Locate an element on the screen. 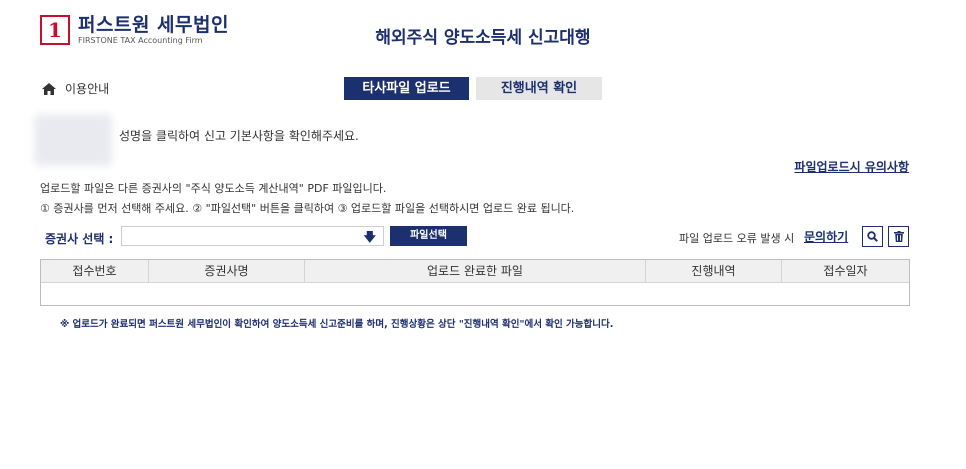  tab-bar: 타사파일 업로드 진행내역 확인 is located at coordinates (473, 88).